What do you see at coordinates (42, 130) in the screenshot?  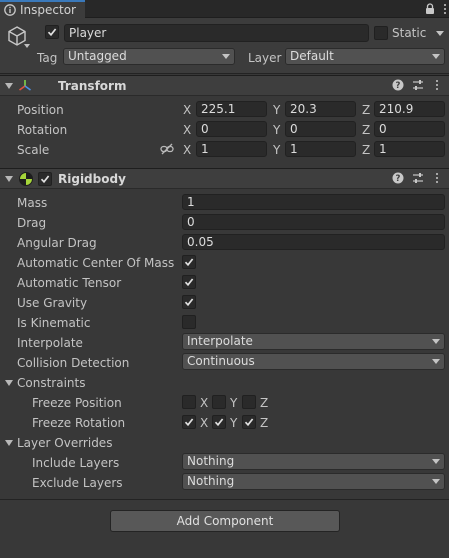 I see `rotation-label: Rotation` at bounding box center [42, 130].